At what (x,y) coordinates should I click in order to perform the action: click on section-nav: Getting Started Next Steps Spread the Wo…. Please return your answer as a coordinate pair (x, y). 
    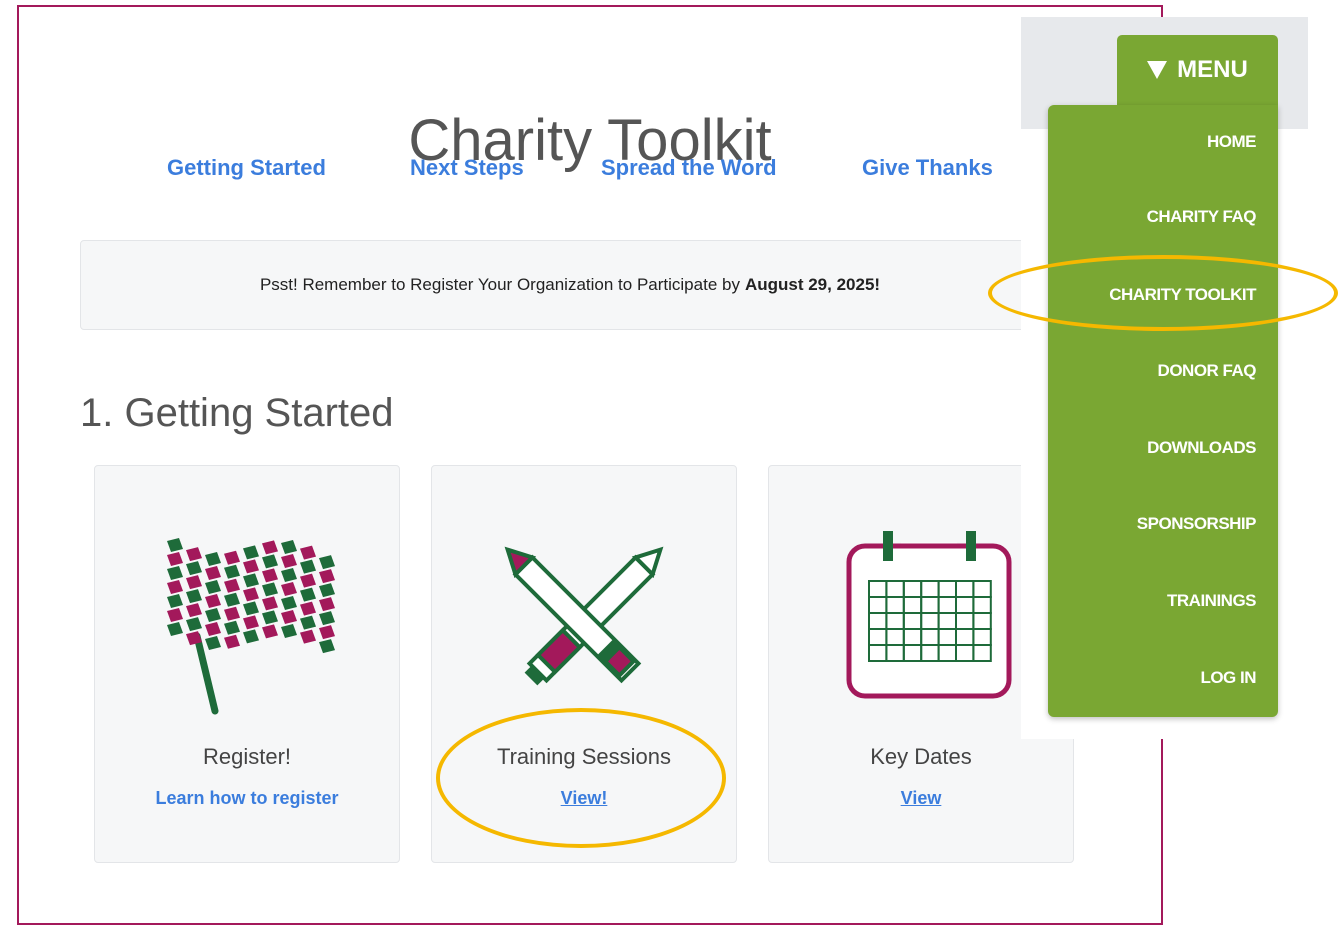
    Looking at the image, I should click on (590, 170).